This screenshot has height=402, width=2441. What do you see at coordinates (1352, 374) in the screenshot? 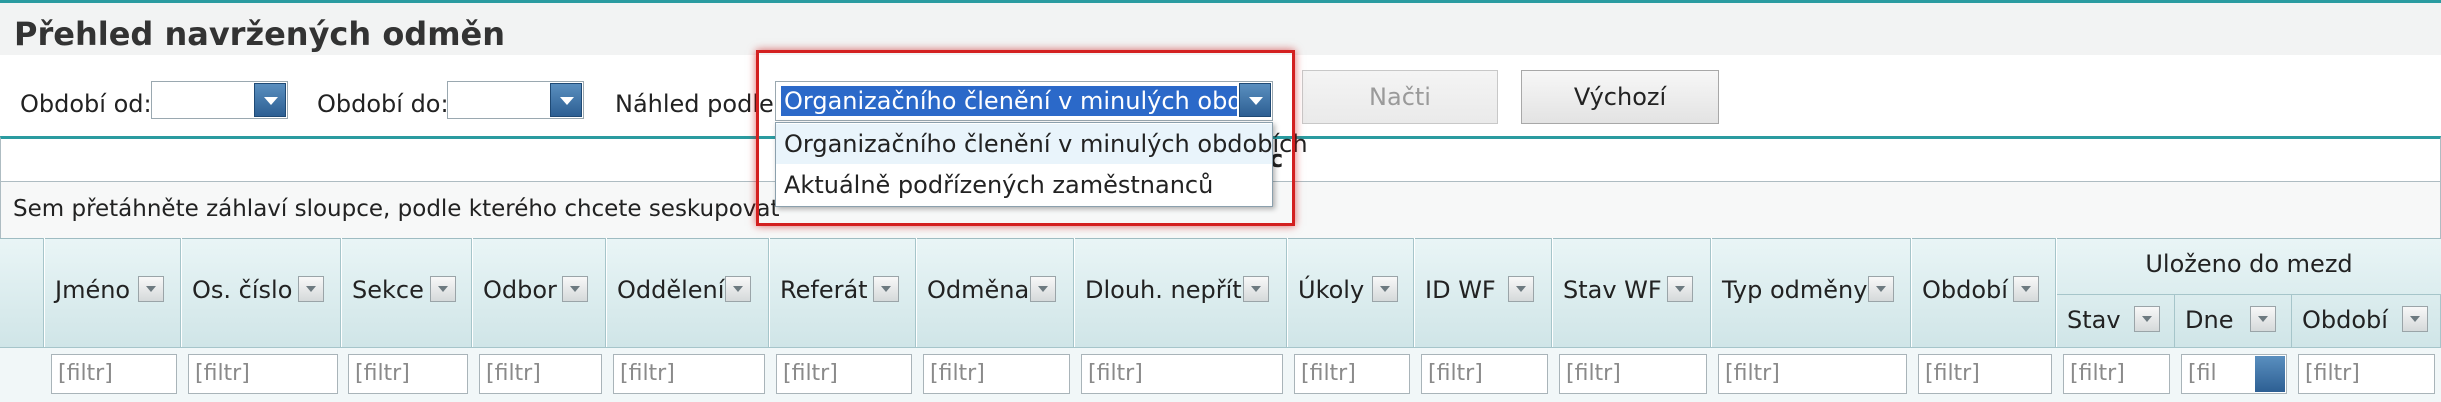
I see `filter-input-ukoly: [filtr]` at bounding box center [1352, 374].